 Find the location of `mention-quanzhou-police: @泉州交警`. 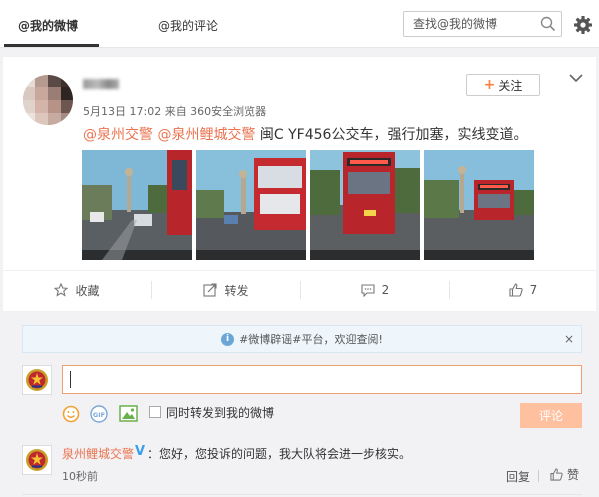

mention-quanzhou-police: @泉州交警 is located at coordinates (118, 135).